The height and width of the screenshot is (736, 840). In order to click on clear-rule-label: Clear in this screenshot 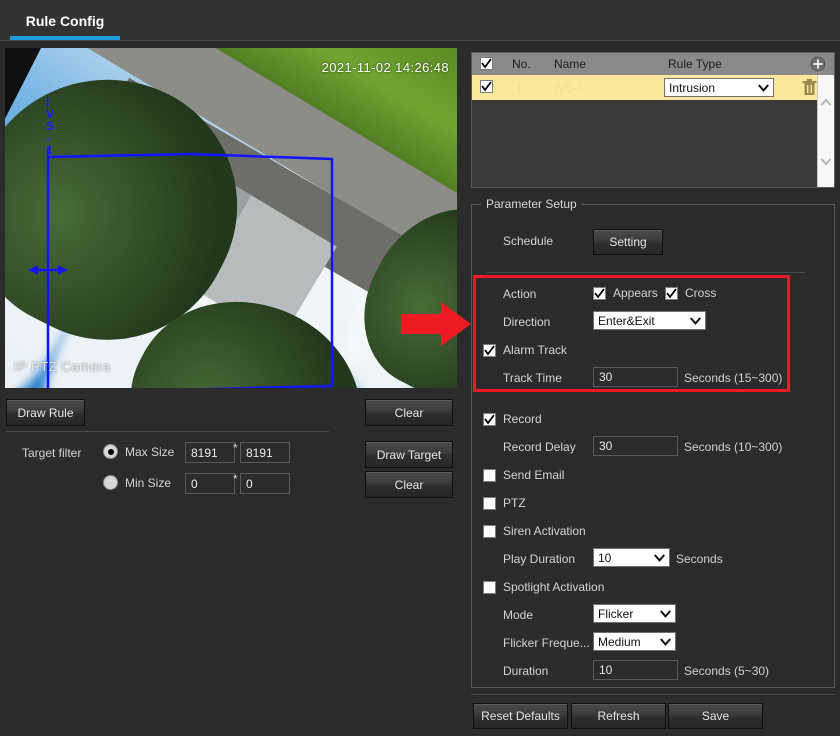, I will do `click(409, 412)`.